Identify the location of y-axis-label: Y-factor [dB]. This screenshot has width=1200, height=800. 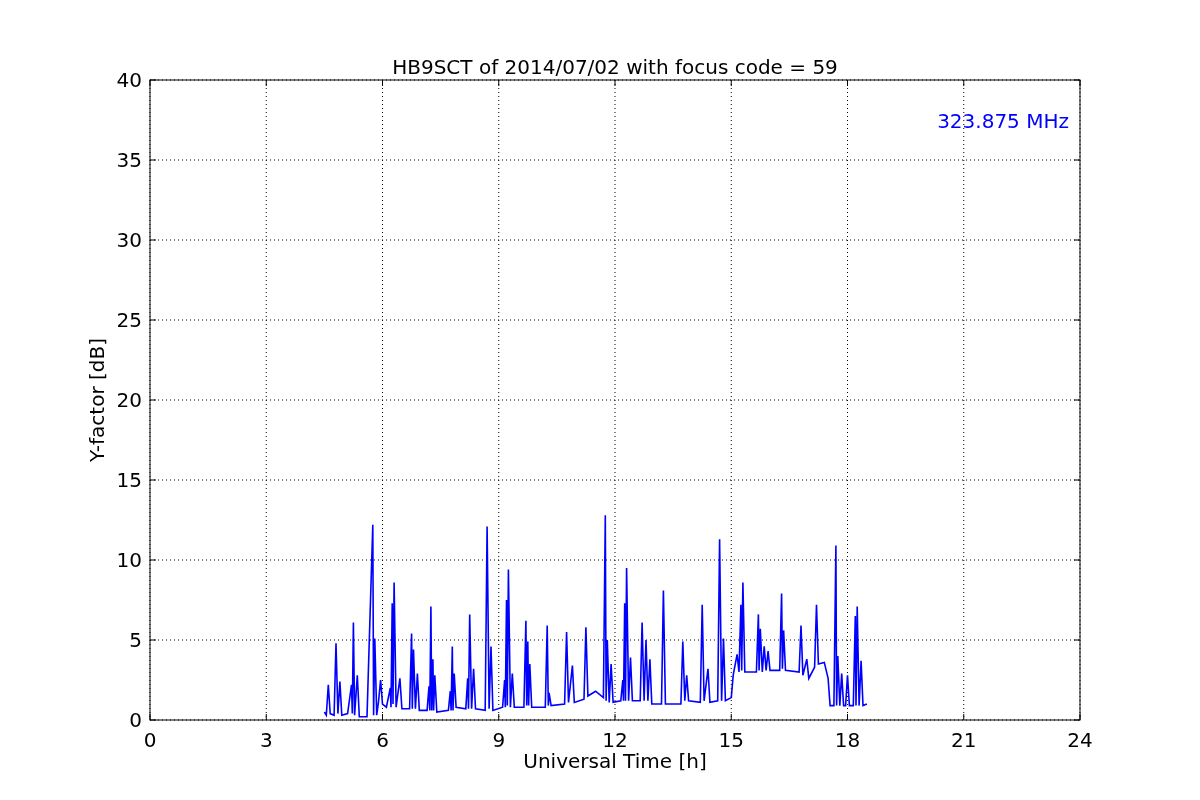
(97, 400).